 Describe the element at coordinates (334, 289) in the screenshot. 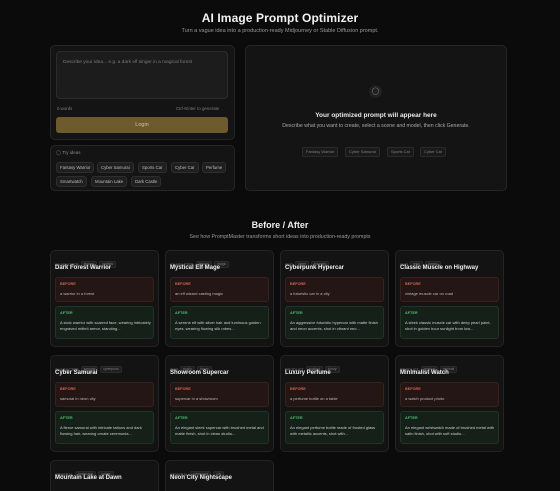

I see `before-box: BEFORE a futuristic car in a city` at that location.